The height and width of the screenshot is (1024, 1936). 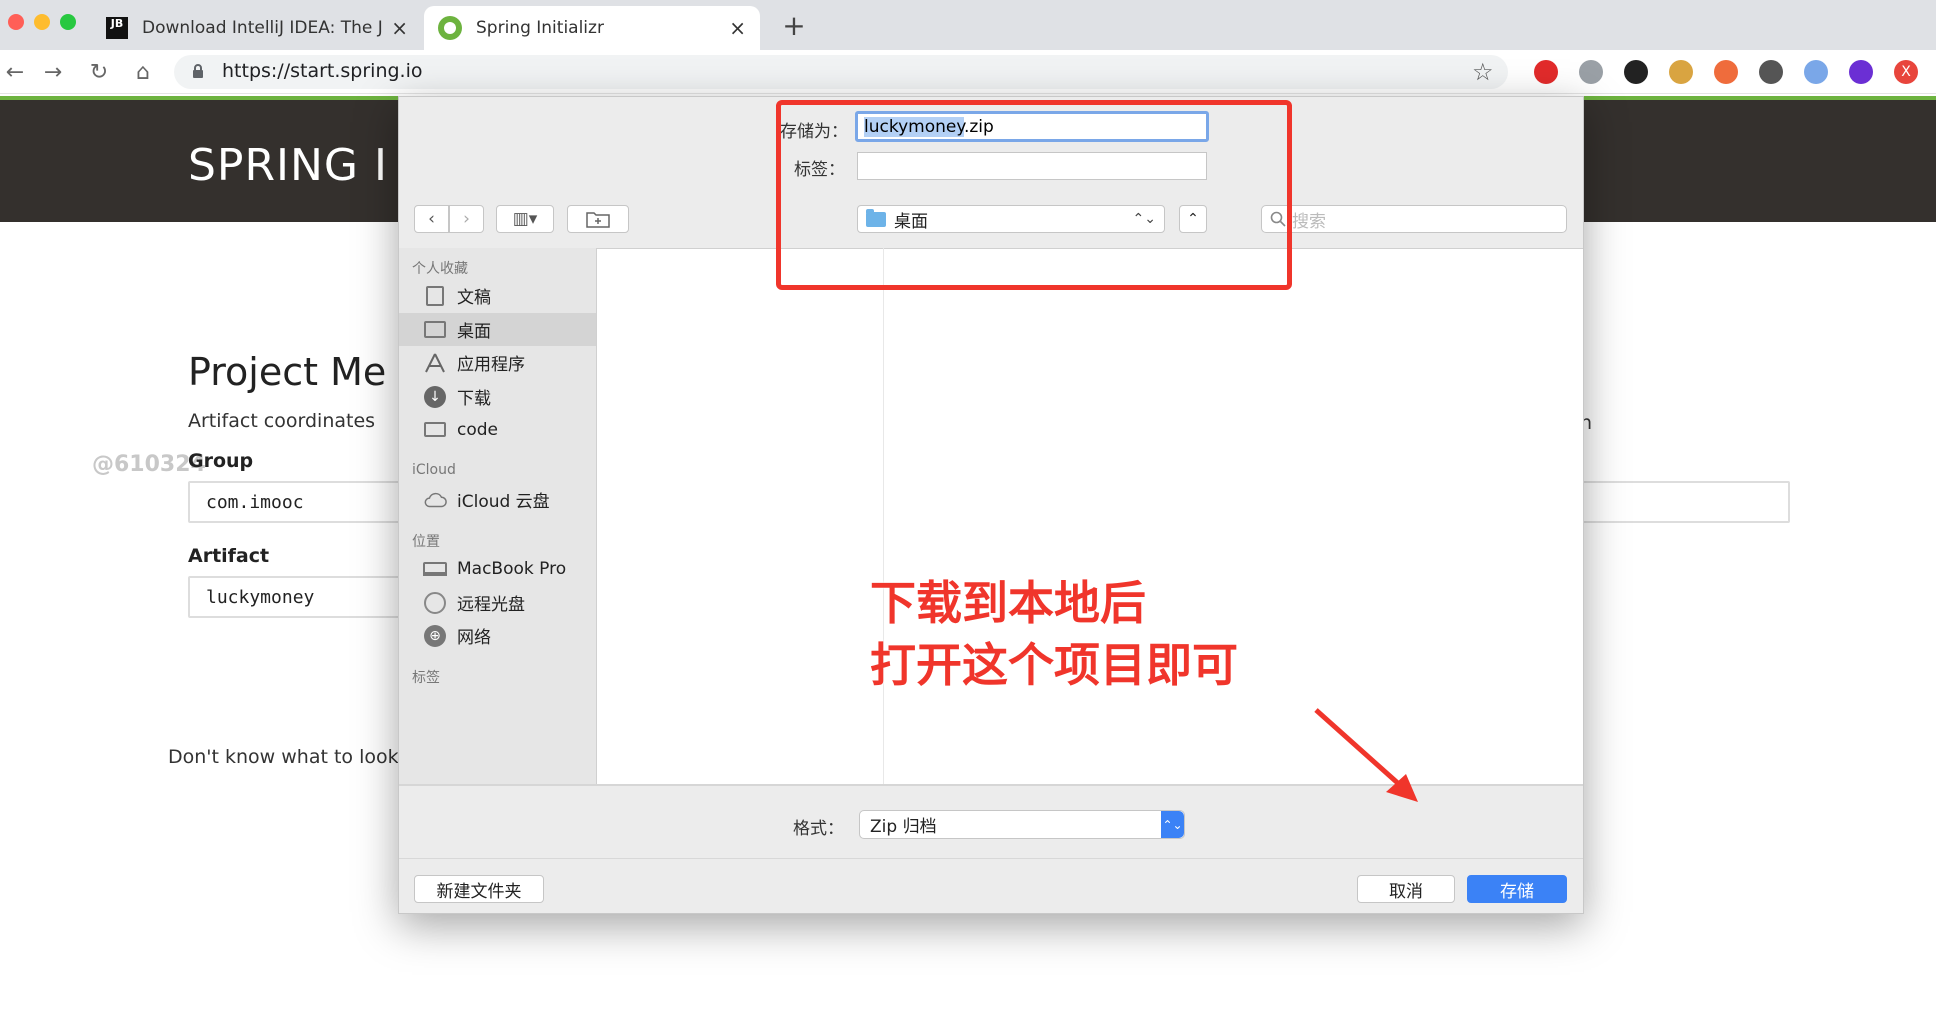 I want to click on tab-intellij: JB Download IntelliJ IDEA: The Ja ×, so click(x=257, y=28).